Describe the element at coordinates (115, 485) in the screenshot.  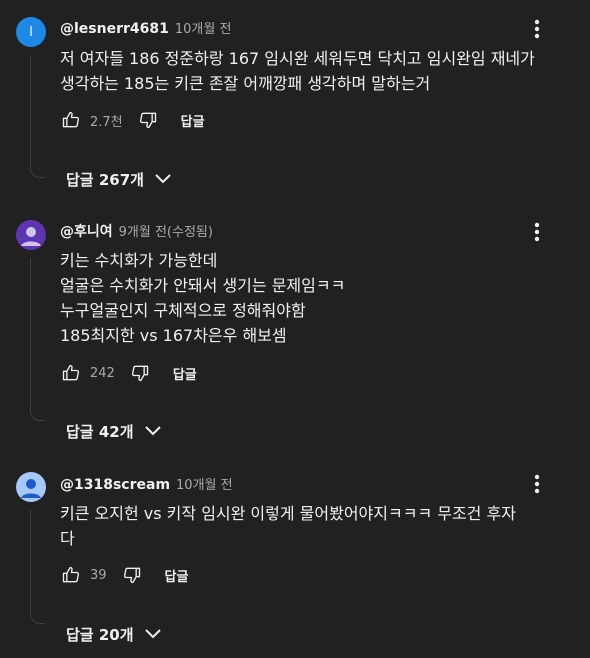
I see `author-name: @1318scream` at that location.